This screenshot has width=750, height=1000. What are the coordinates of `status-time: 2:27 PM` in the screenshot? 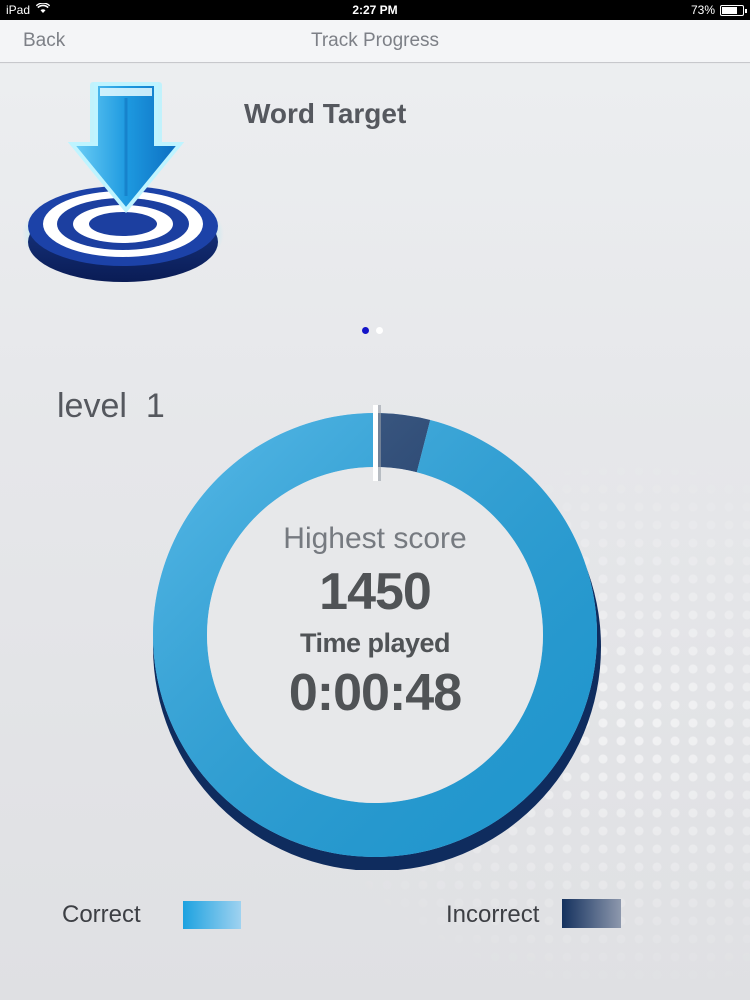 It's located at (375, 10).